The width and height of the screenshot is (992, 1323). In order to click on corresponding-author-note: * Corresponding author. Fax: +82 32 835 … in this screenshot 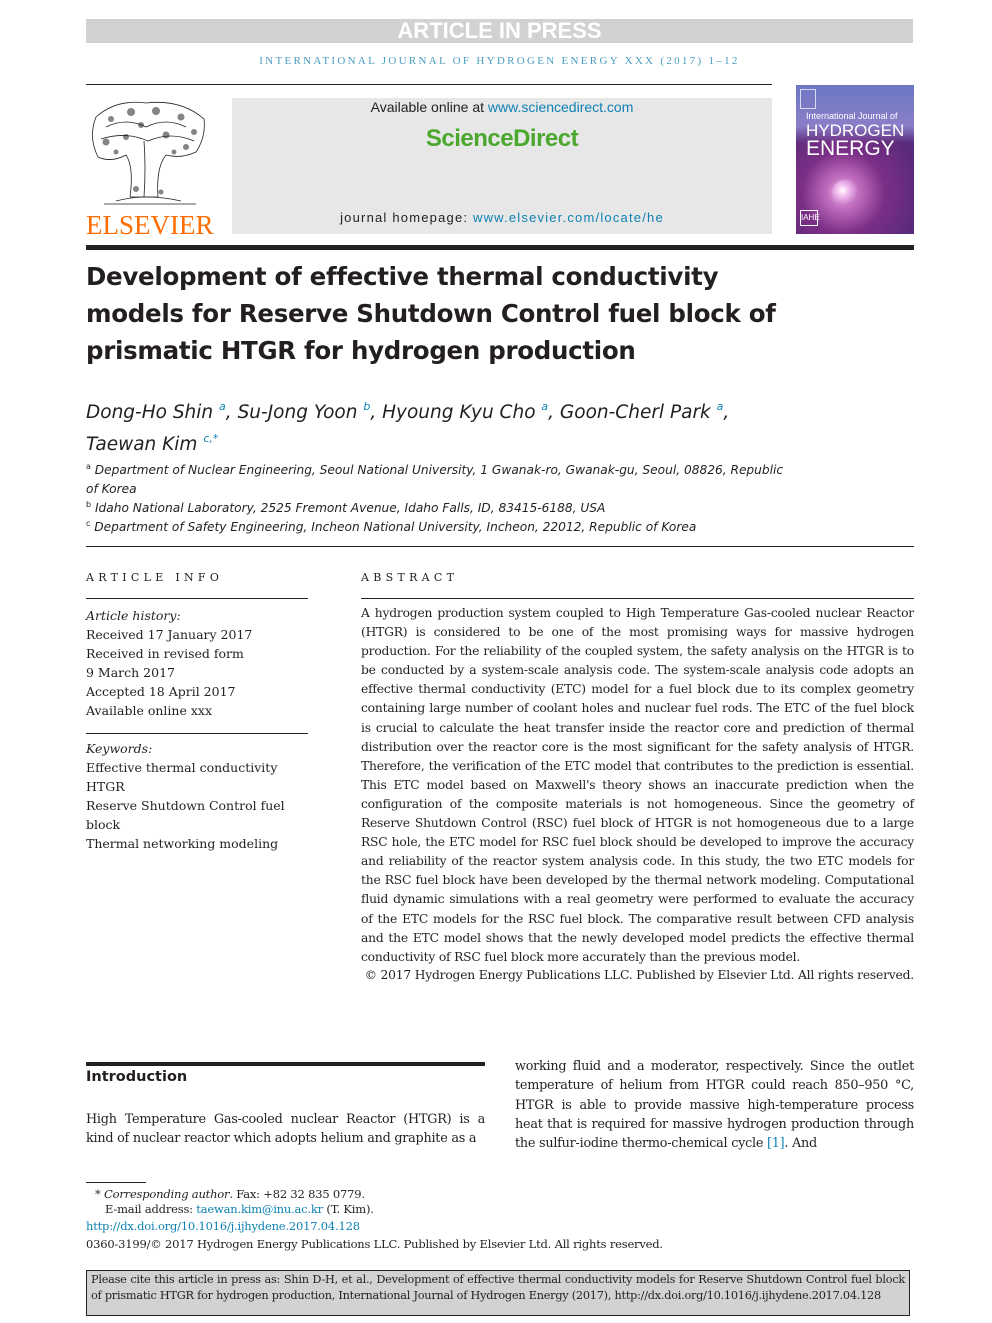, I will do `click(495, 1194)`.